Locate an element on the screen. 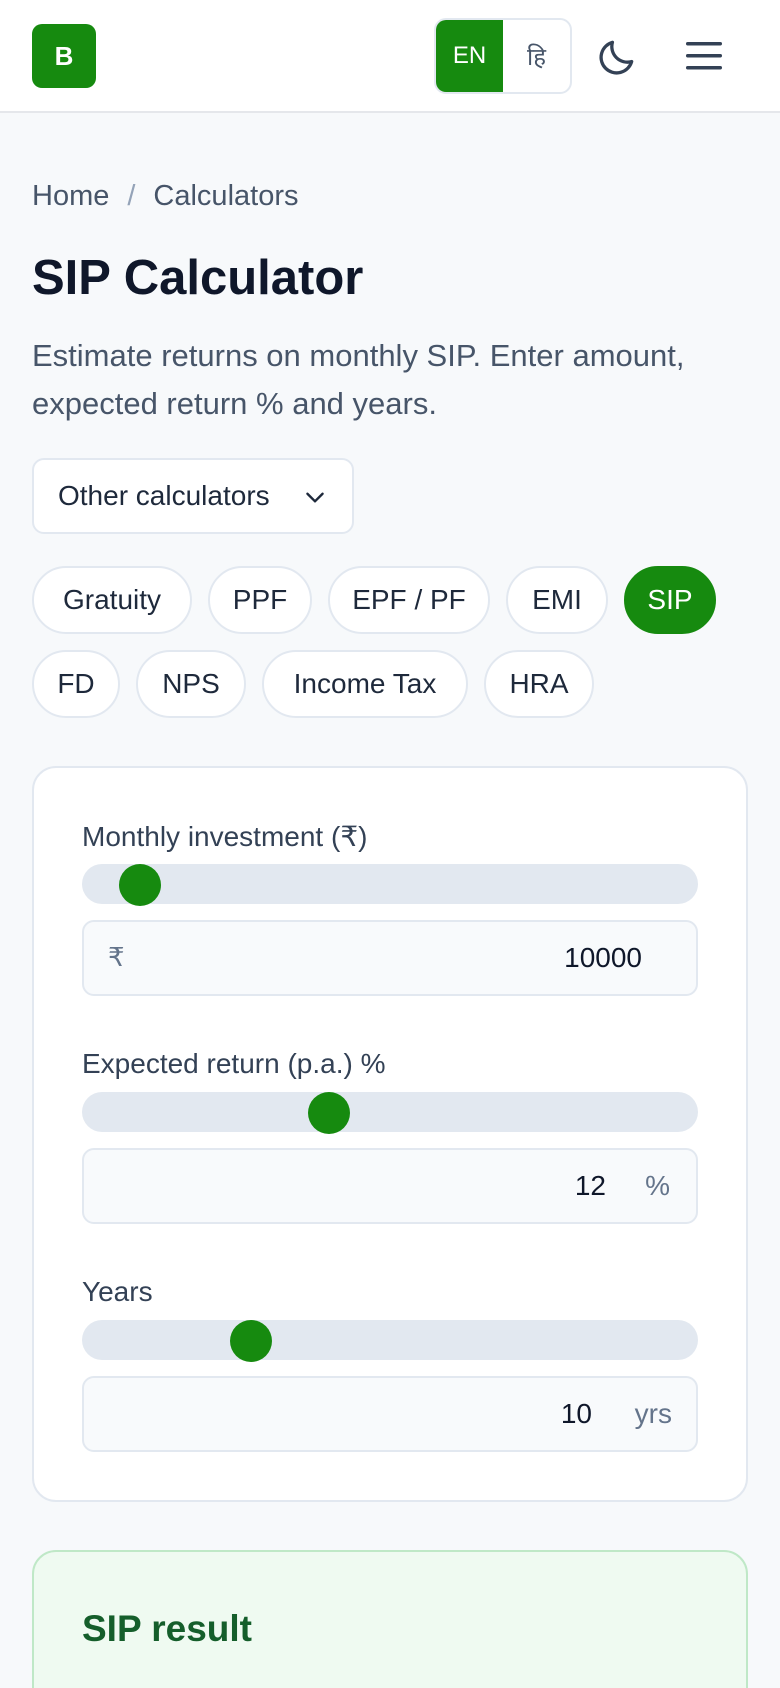 This screenshot has height=1688, width=780. pill-label: EPF / PF is located at coordinates (409, 599).